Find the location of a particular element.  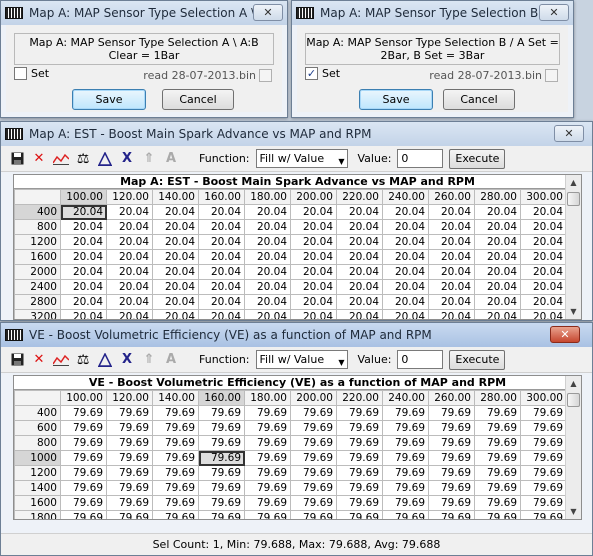

row-header: 3200 is located at coordinates (37, 314).